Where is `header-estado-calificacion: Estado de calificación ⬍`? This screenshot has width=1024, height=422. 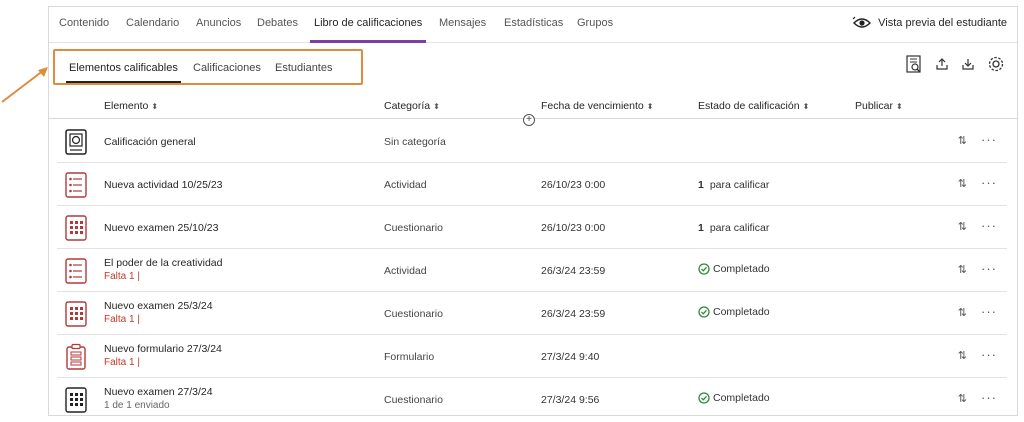
header-estado-calificacion: Estado de calificación ⬍ is located at coordinates (753, 106).